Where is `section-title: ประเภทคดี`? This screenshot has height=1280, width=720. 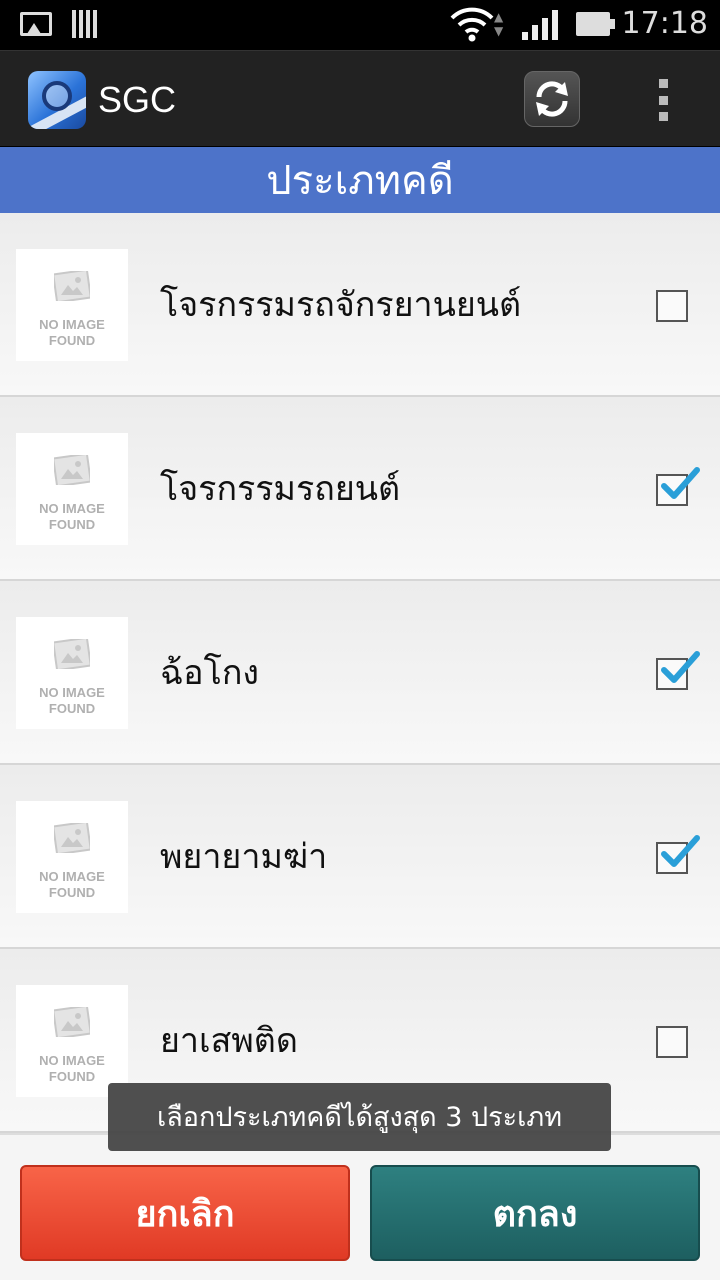 section-title: ประเภทคดี is located at coordinates (360, 180).